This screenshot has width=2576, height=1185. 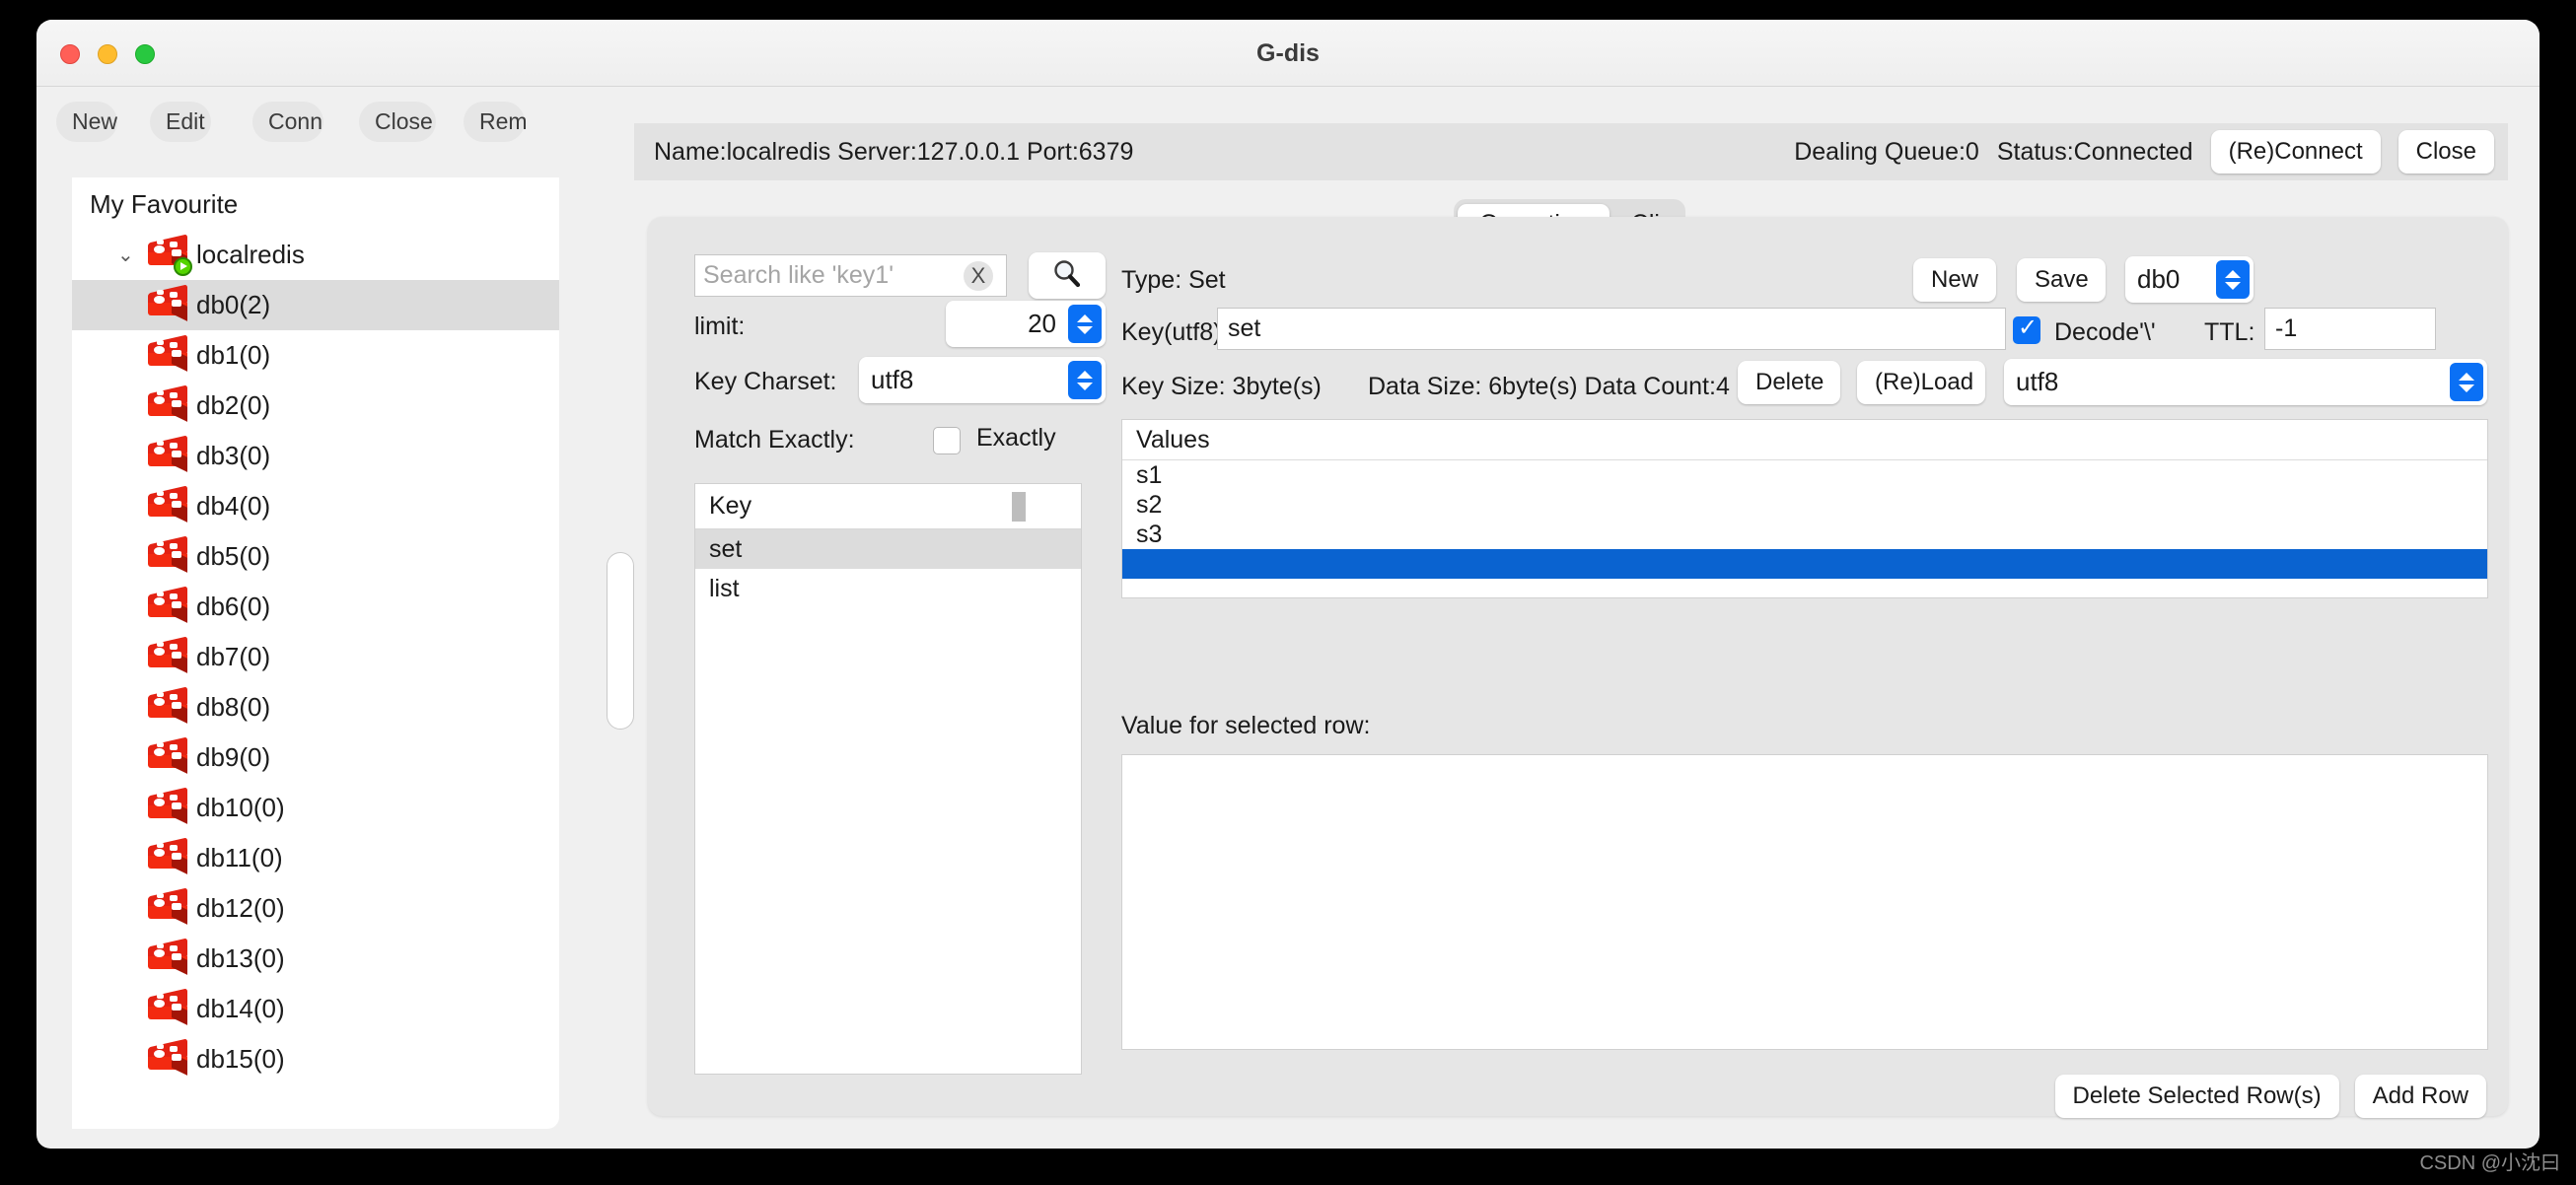 What do you see at coordinates (1805, 475) in the screenshot?
I see `table-row: s1` at bounding box center [1805, 475].